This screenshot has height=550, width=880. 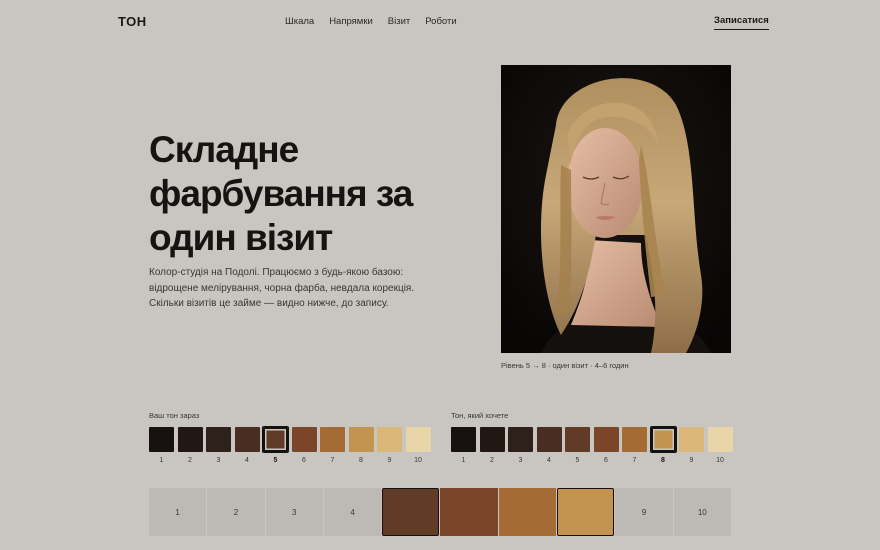 I want to click on photo-caption: Рівень 5 → 8 · один візит · 4–6 годин, so click(x=565, y=365).